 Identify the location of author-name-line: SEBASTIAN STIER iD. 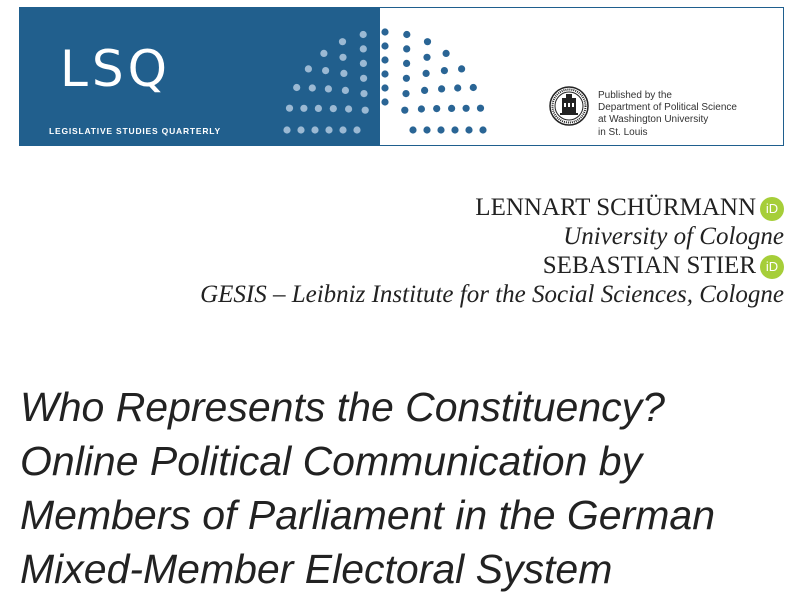
(492, 266).